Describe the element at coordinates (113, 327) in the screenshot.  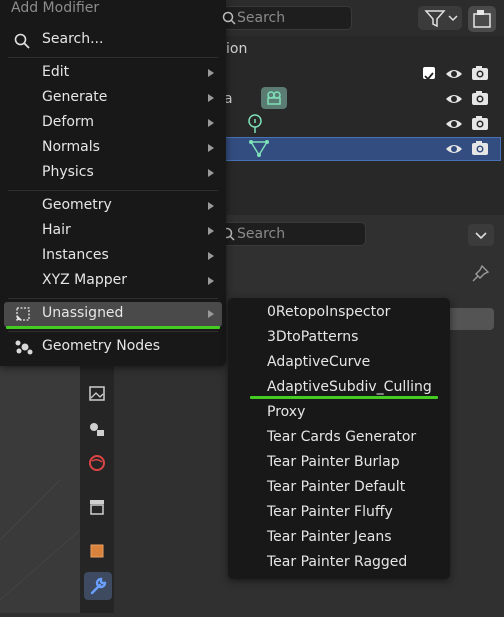
I see `highlight-underline` at that location.